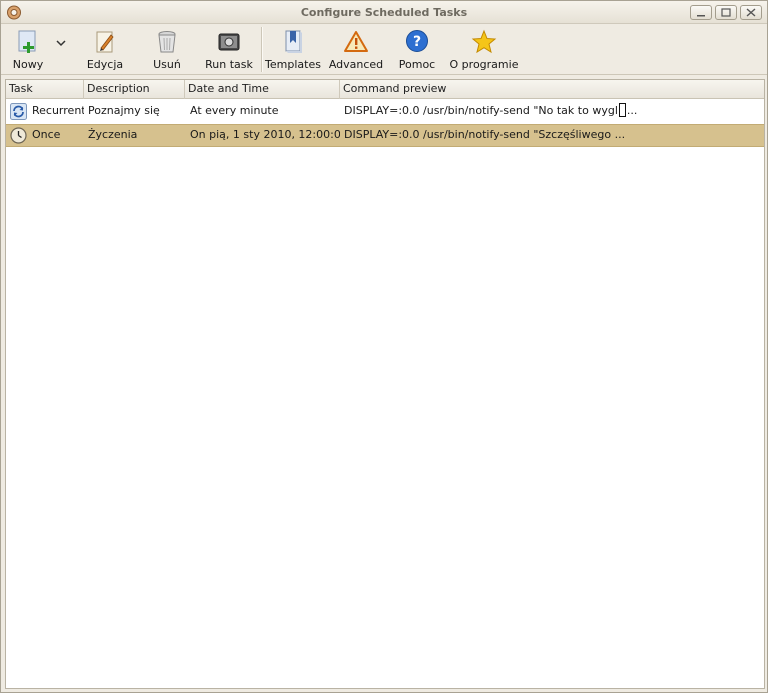 The image size is (768, 693). What do you see at coordinates (552, 89) in the screenshot?
I see `column-header-command: Command preview` at bounding box center [552, 89].